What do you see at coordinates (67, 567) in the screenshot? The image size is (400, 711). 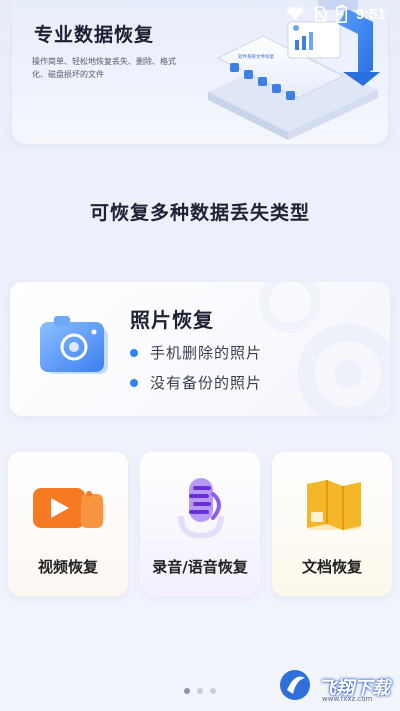 I see `video-recovery-label: 视频恢复` at bounding box center [67, 567].